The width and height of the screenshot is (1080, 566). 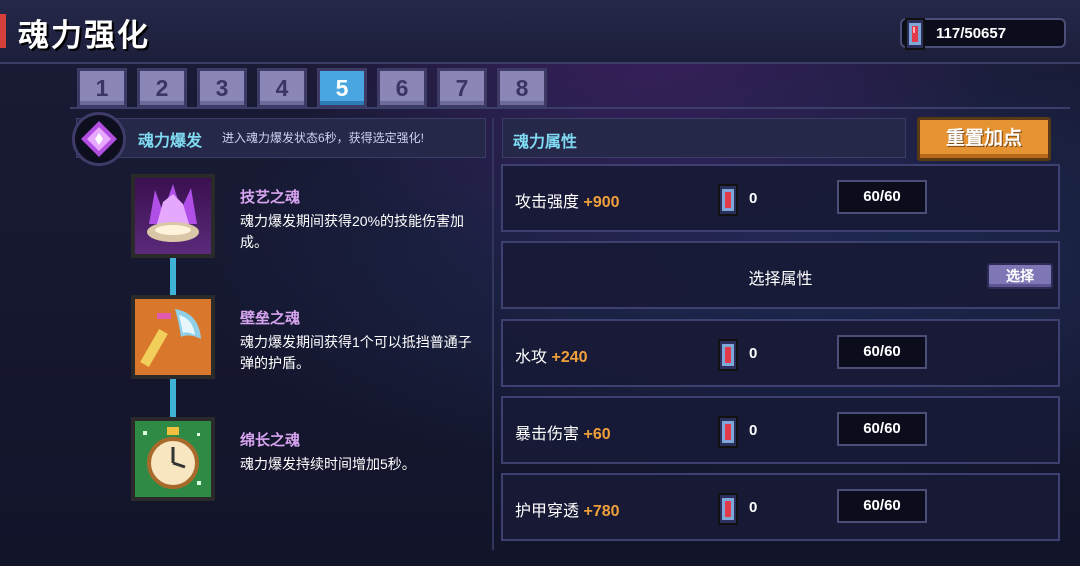 What do you see at coordinates (780, 279) in the screenshot?
I see `select-attribute-label: 选择属性` at bounding box center [780, 279].